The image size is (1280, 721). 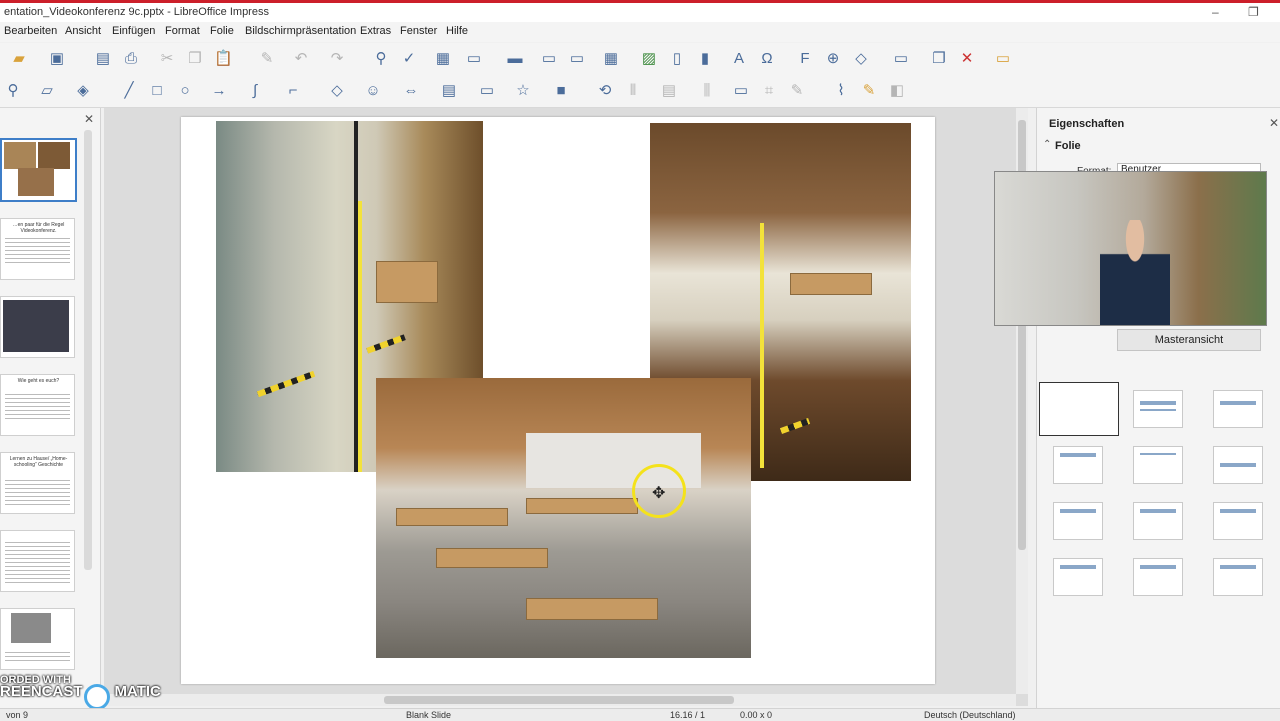 I want to click on arrow-line-icon: →, so click(x=219, y=91).